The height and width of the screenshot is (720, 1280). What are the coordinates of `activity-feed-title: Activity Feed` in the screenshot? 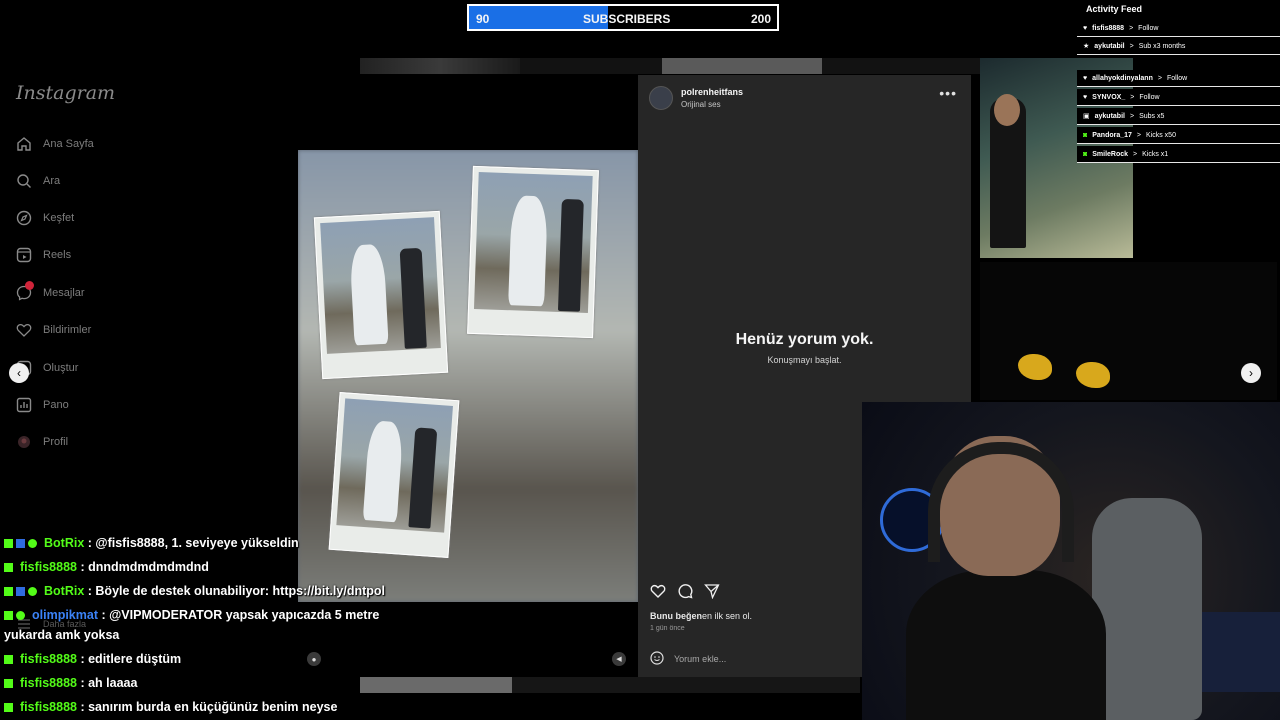 It's located at (1114, 9).